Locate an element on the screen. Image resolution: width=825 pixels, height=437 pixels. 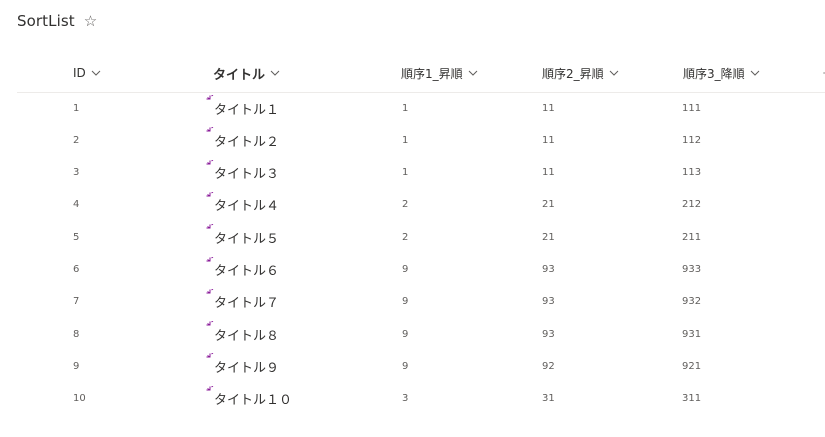
cell-text: 112 is located at coordinates (692, 140).